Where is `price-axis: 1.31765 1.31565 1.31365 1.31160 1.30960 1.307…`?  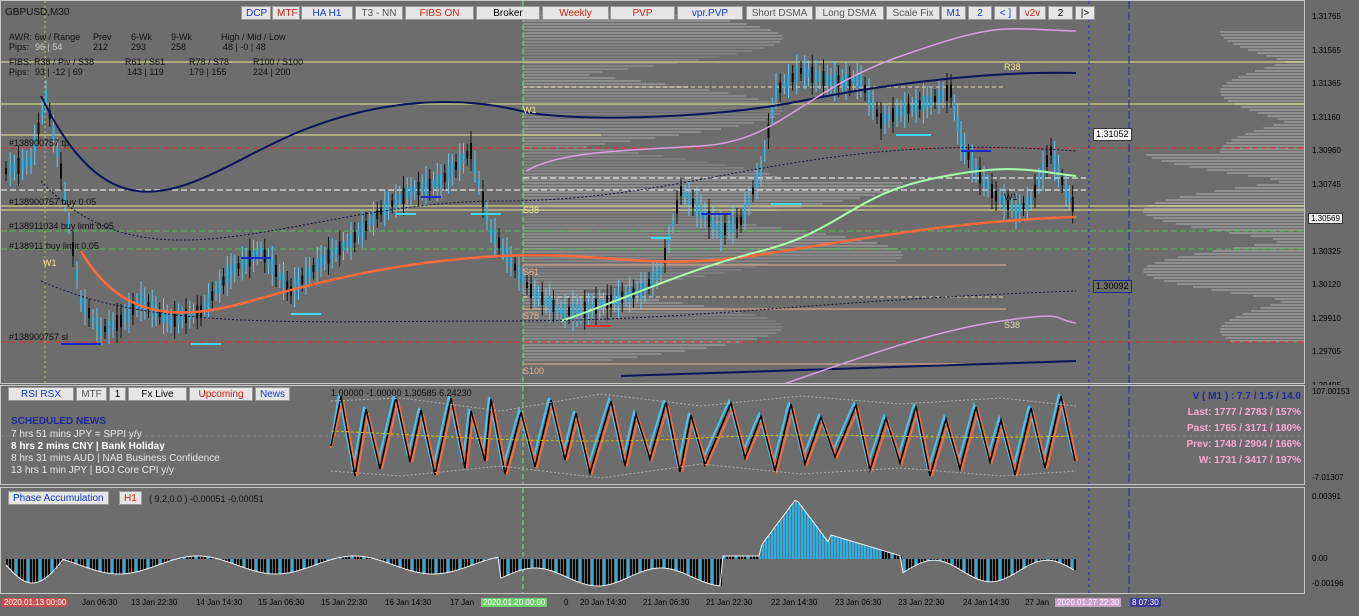
price-axis: 1.31765 1.31565 1.31365 1.31160 1.30960 1.307… is located at coordinates (1332, 195).